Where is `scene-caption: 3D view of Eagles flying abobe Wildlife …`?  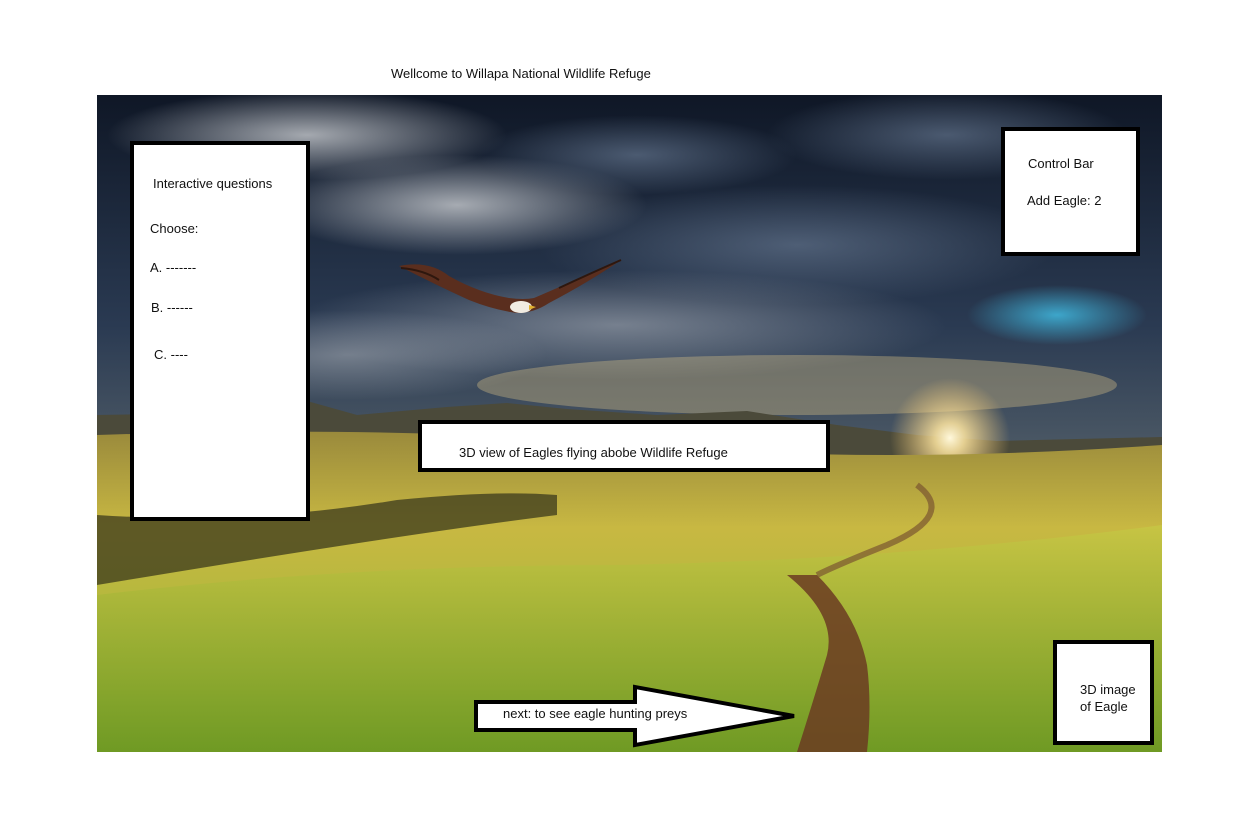
scene-caption: 3D view of Eagles flying abobe Wildlife … is located at coordinates (593, 452).